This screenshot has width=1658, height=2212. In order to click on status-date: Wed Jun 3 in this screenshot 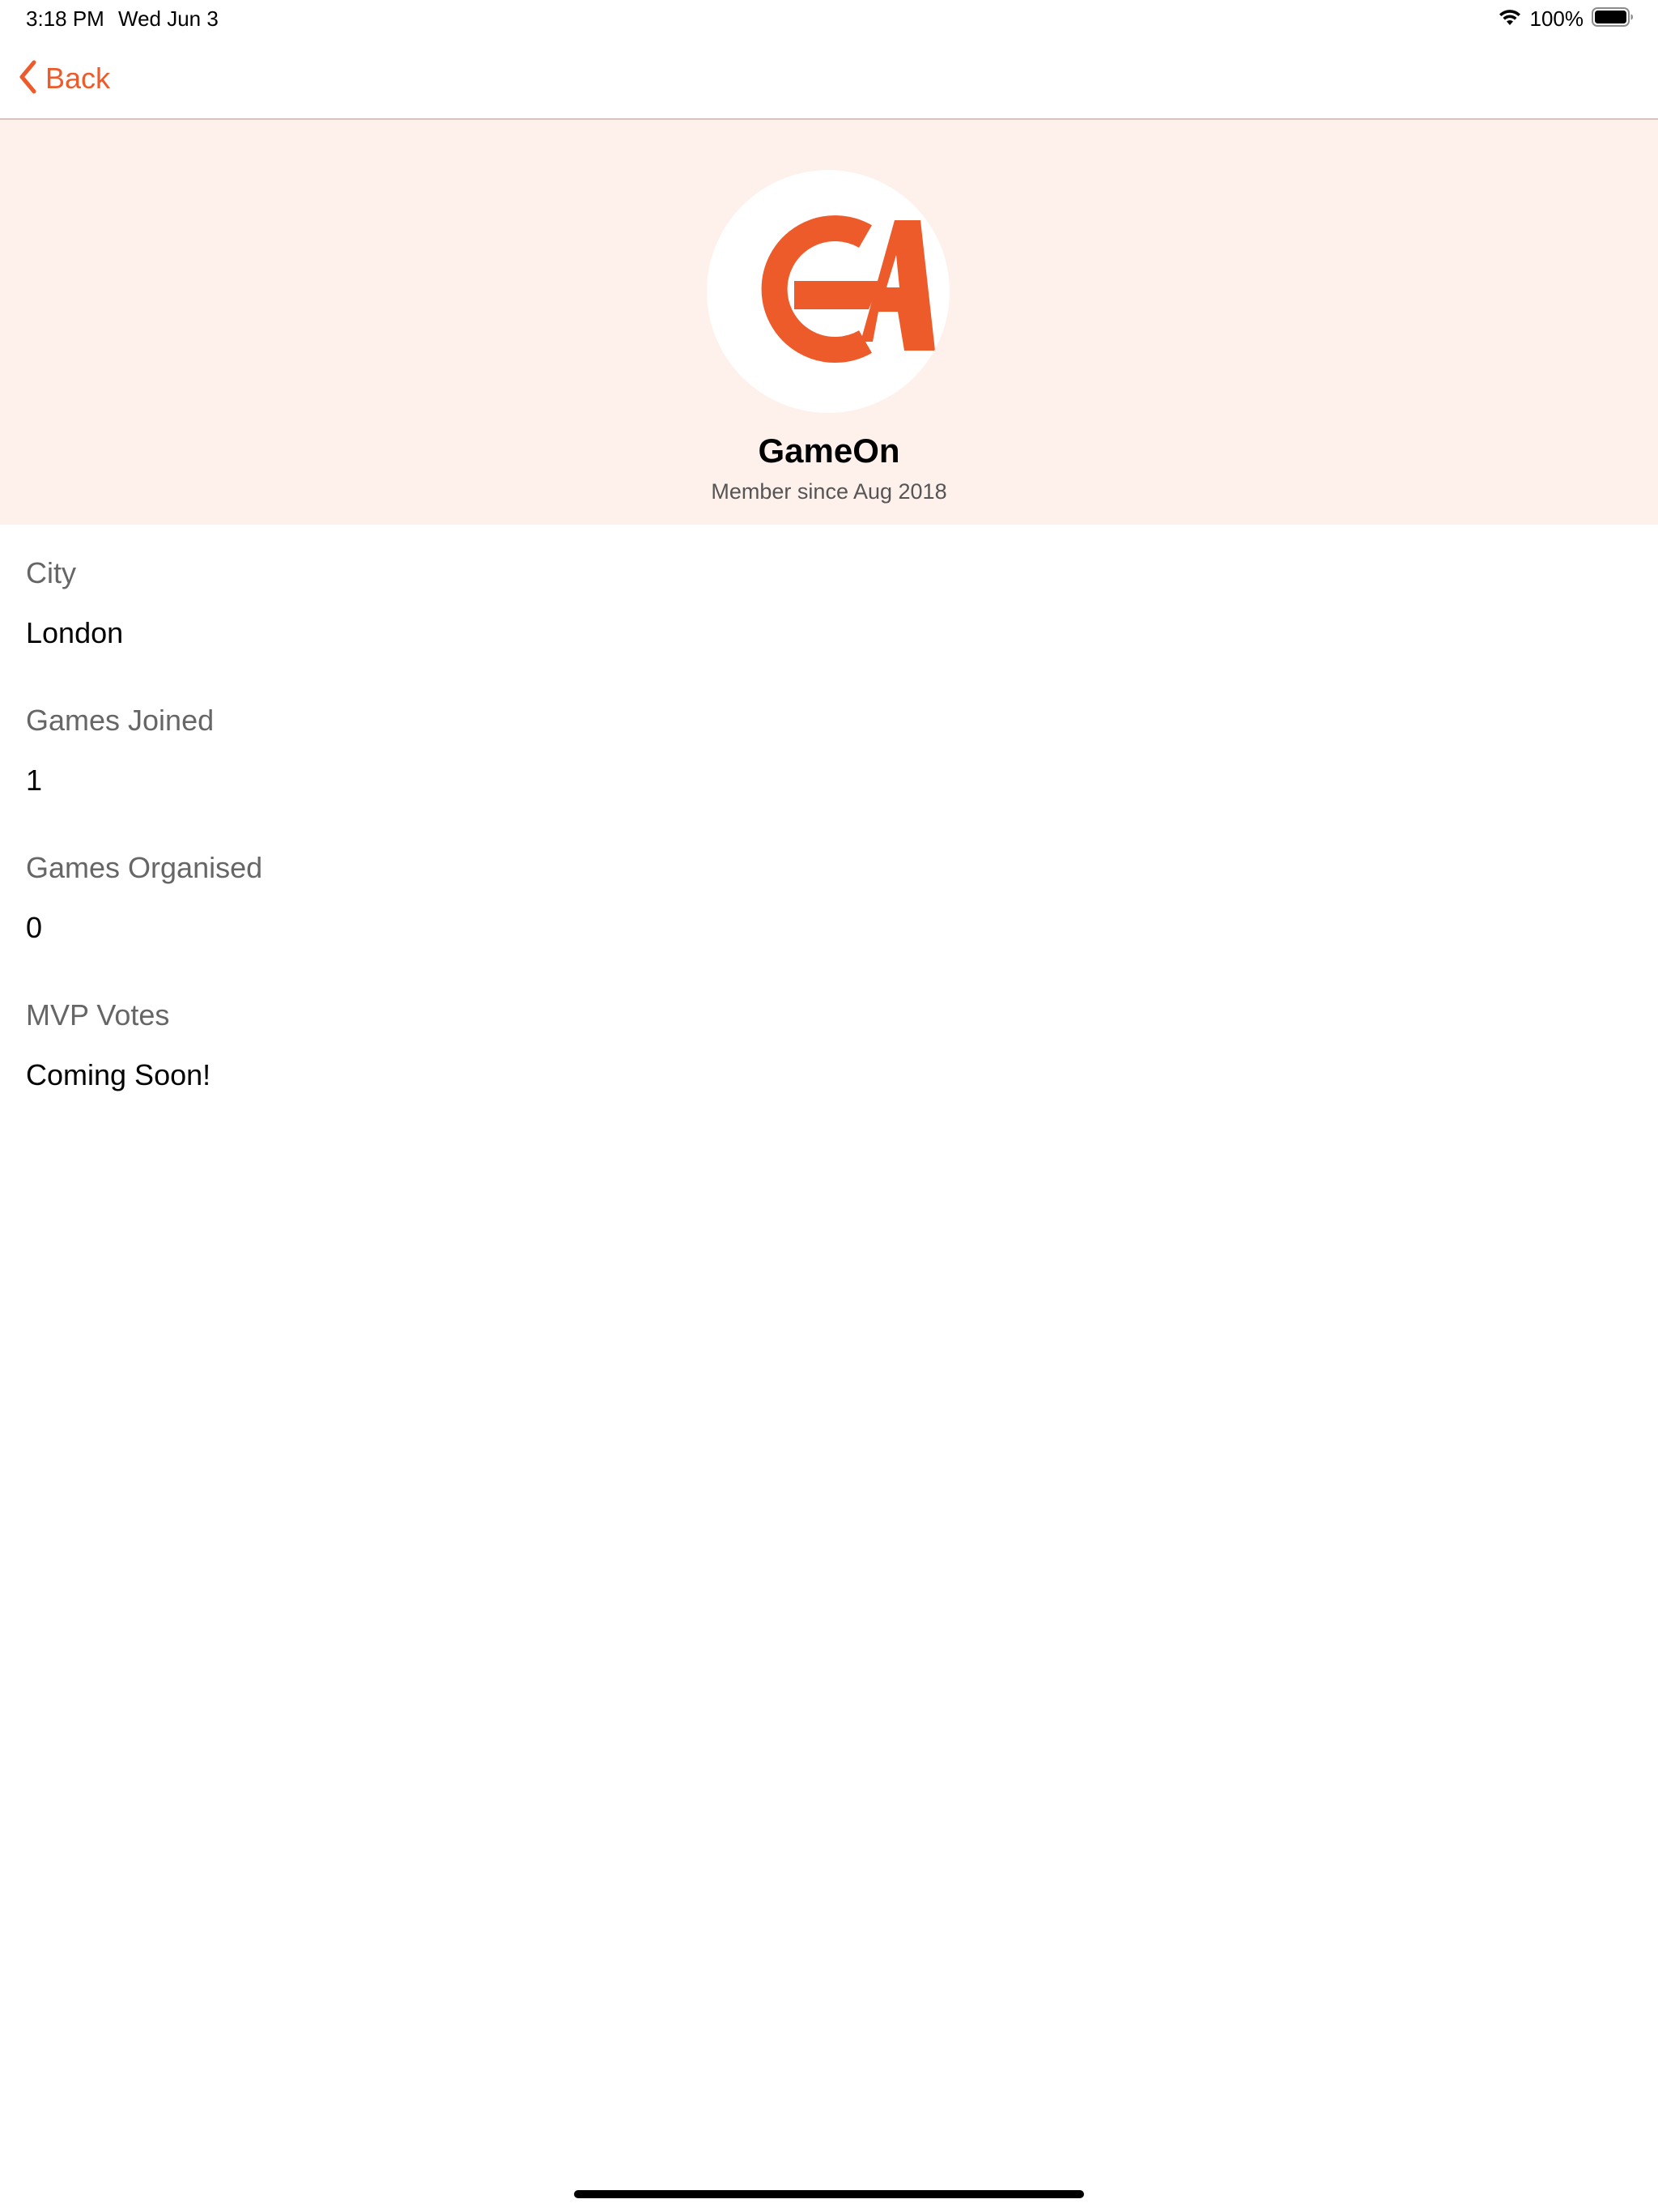, I will do `click(168, 19)`.